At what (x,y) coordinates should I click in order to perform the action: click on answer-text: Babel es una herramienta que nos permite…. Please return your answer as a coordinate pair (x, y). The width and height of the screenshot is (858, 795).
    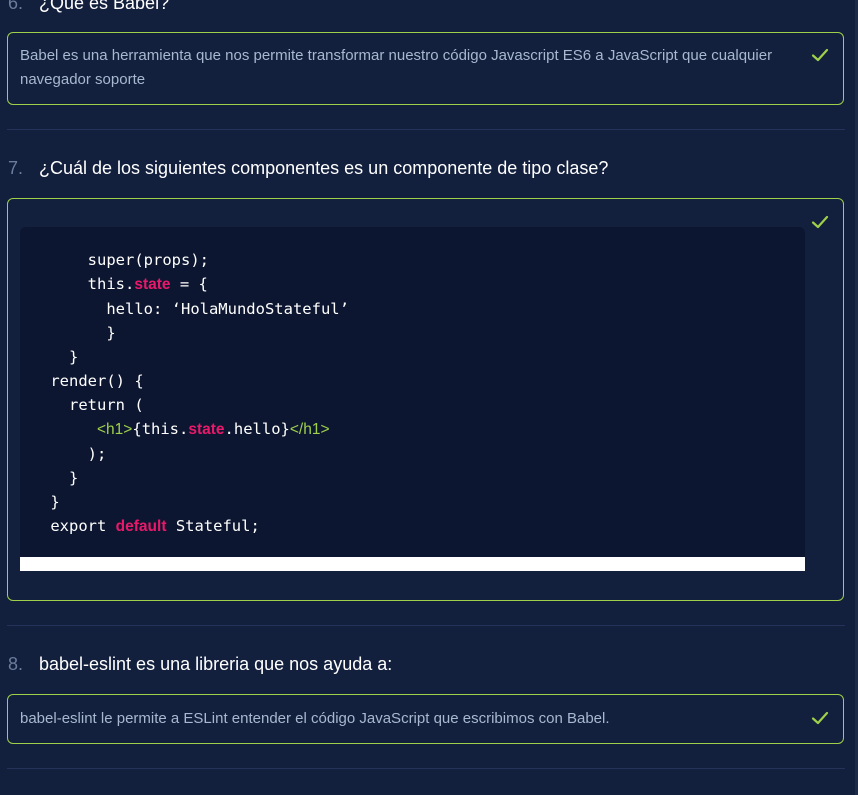
    Looking at the image, I should click on (396, 67).